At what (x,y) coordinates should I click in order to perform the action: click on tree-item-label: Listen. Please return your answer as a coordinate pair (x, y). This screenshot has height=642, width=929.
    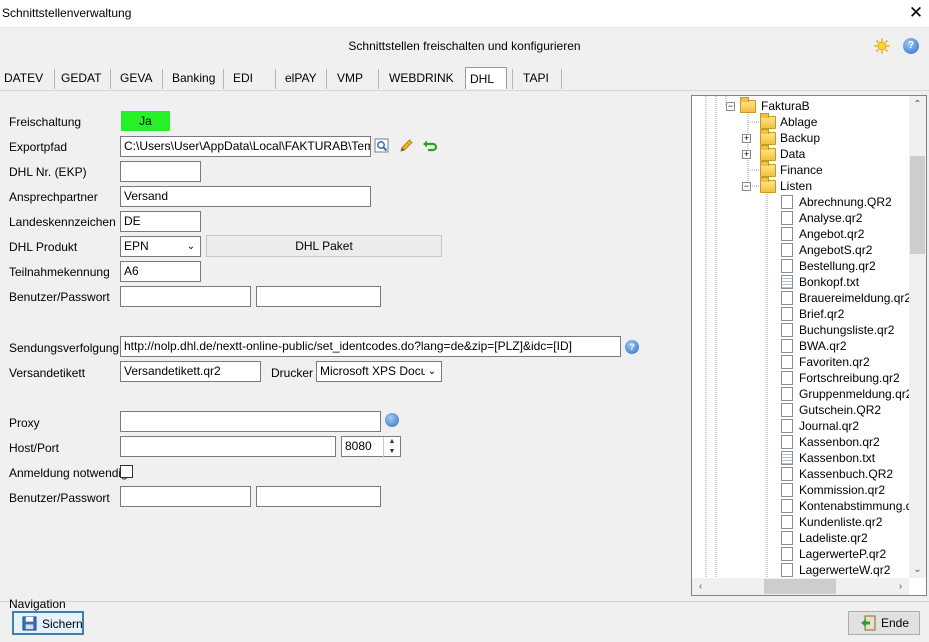
    Looking at the image, I should click on (796, 186).